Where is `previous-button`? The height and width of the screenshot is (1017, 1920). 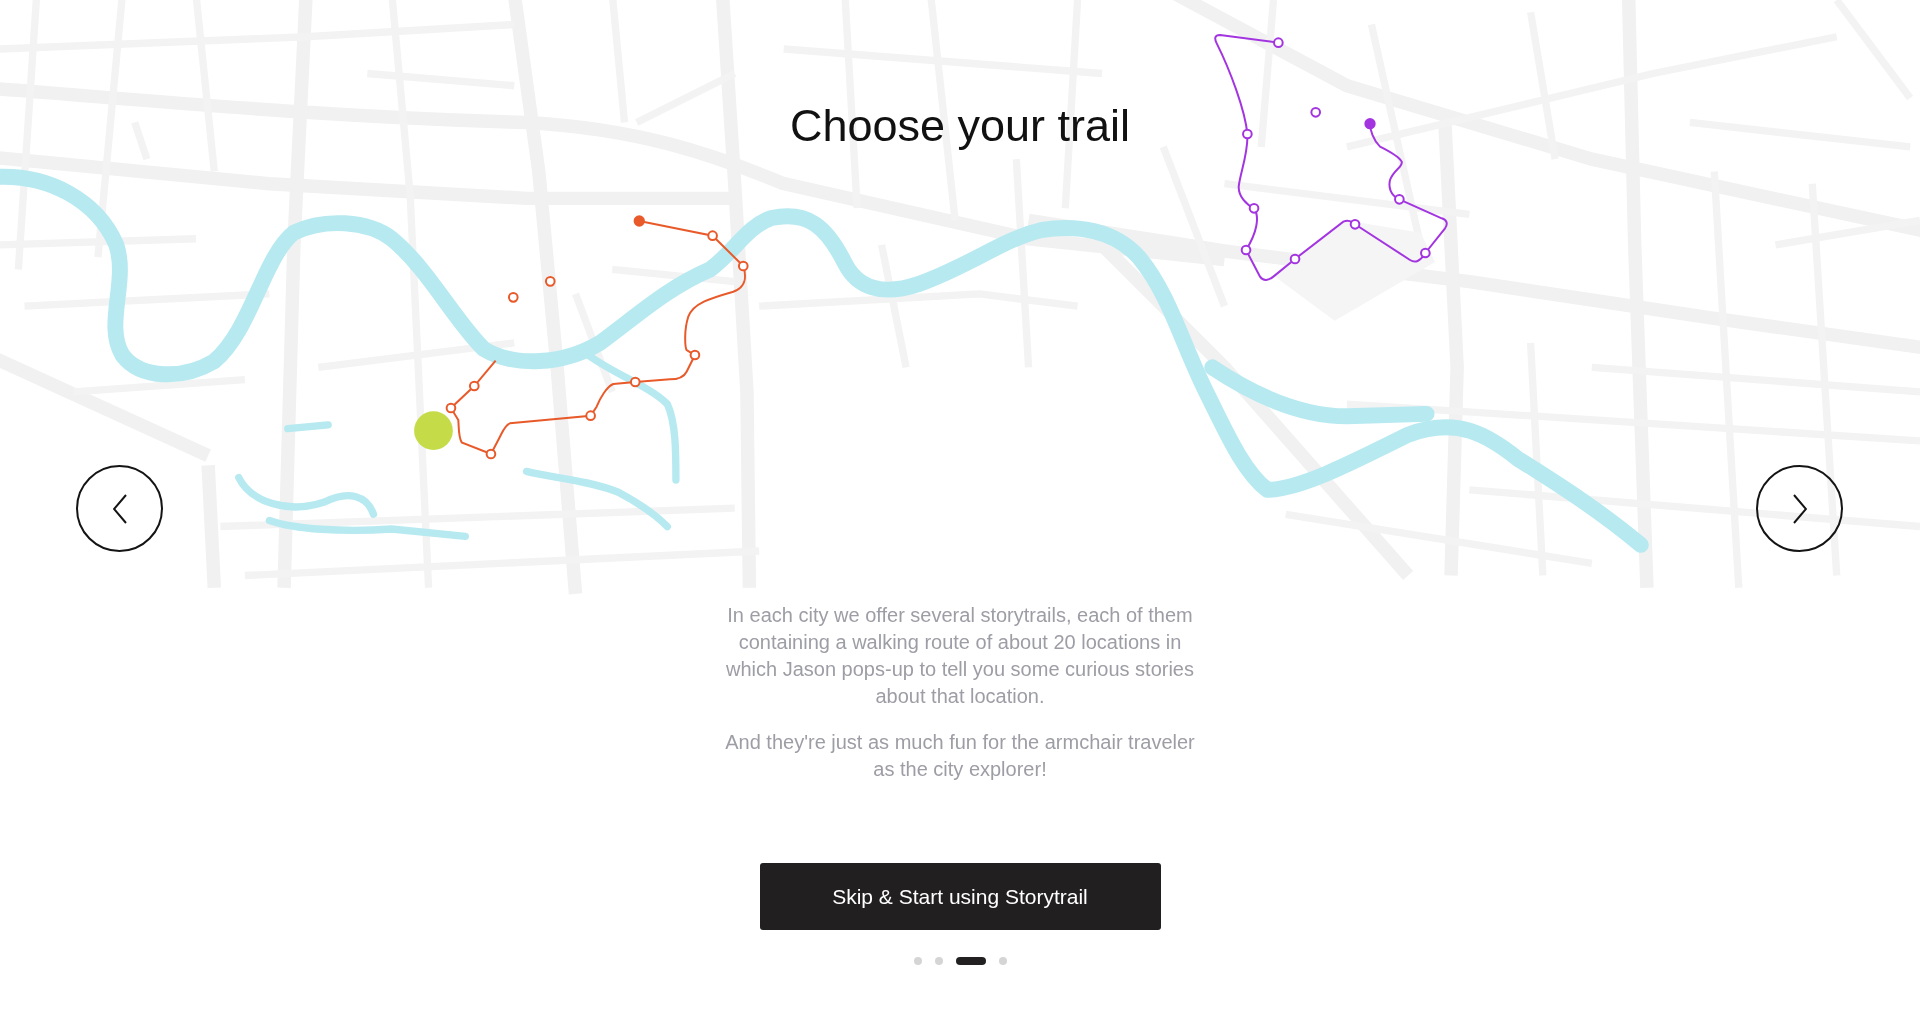
previous-button is located at coordinates (119, 508).